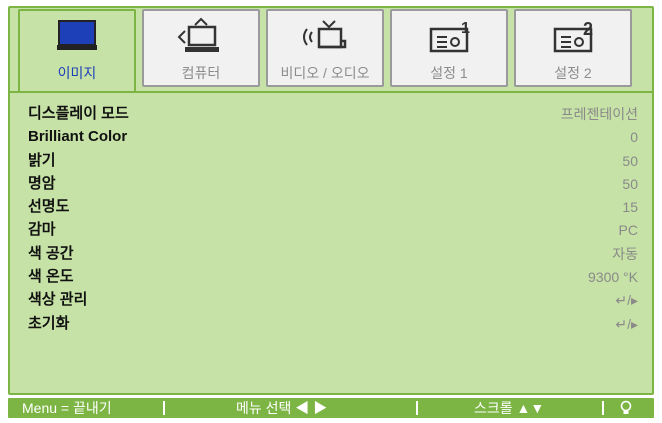 The height and width of the screenshot is (423, 662). What do you see at coordinates (282, 408) in the screenshot?
I see `footer-menu-select: 메뉴 선택 ◀ ▶` at bounding box center [282, 408].